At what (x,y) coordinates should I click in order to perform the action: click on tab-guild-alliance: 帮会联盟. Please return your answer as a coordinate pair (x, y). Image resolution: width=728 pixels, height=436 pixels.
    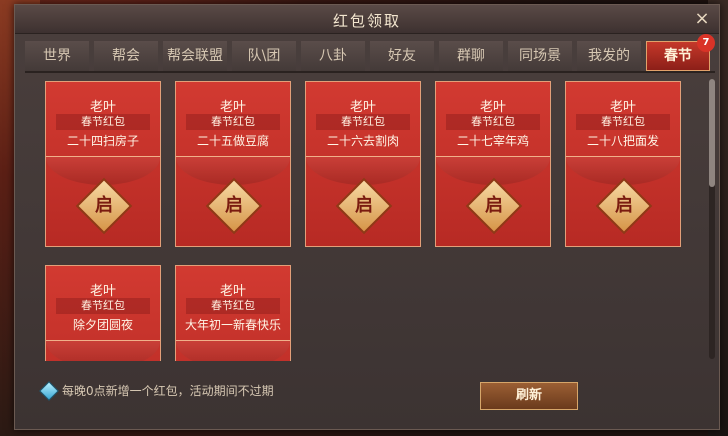
    Looking at the image, I should click on (195, 56).